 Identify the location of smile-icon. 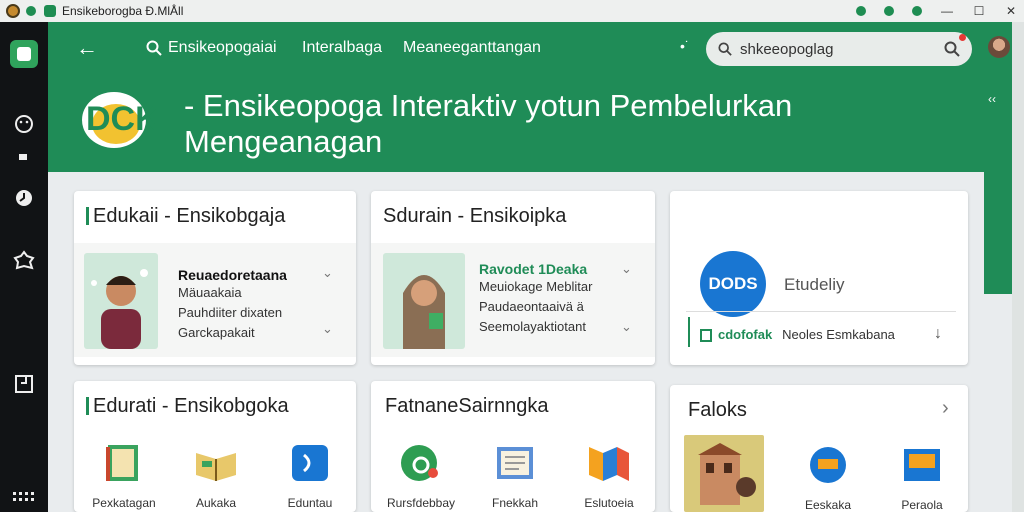
(24, 124).